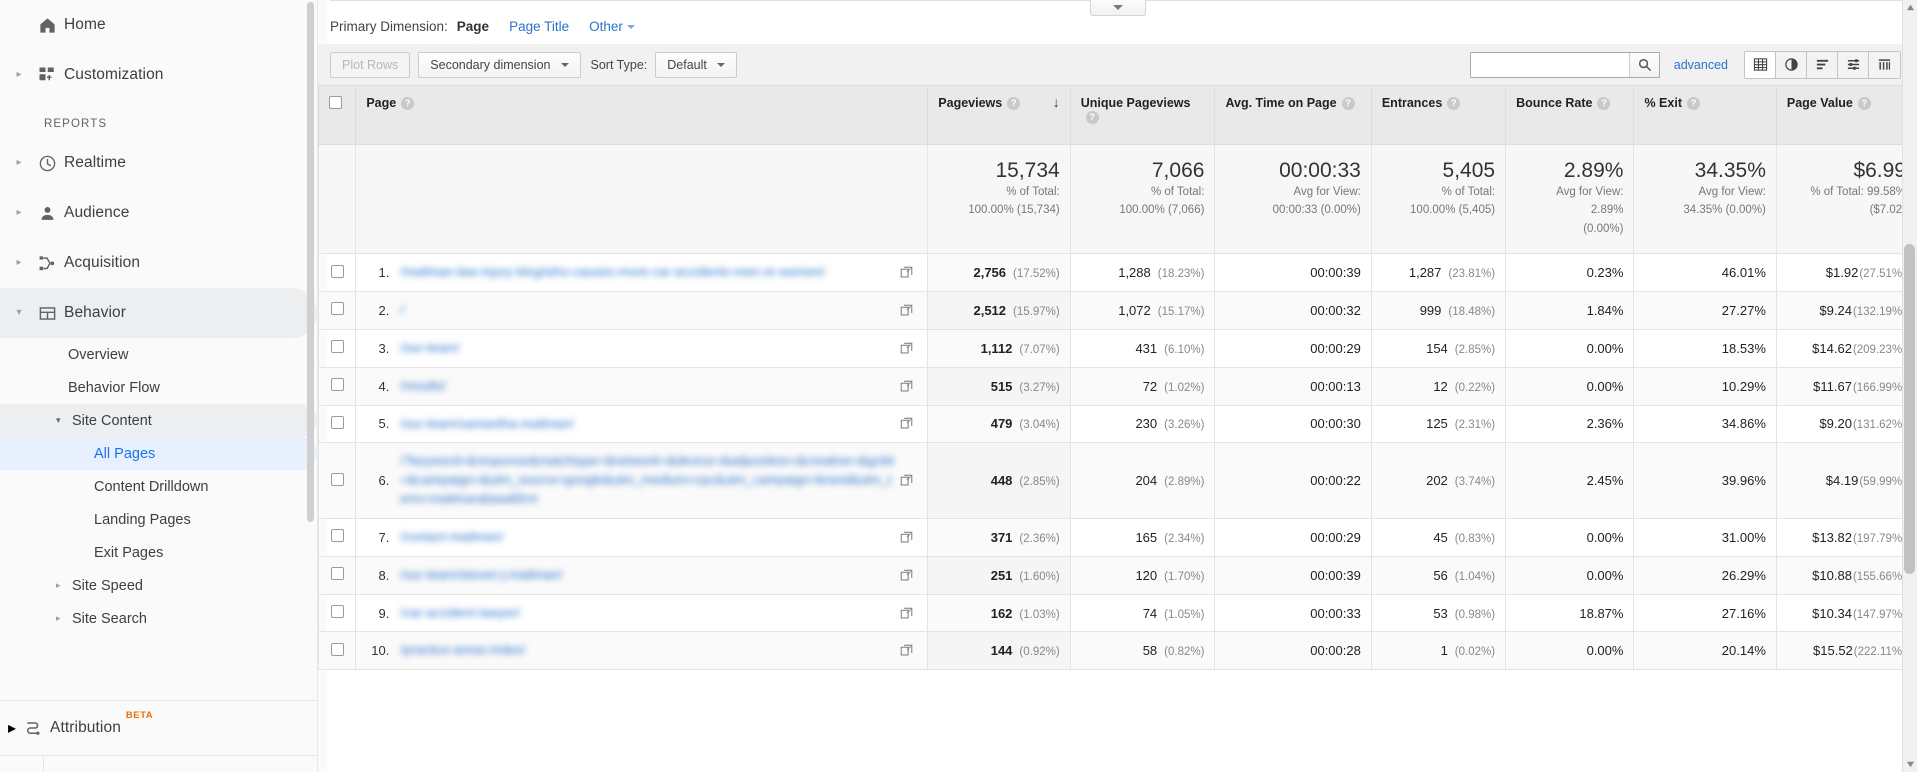 This screenshot has width=1917, height=772. What do you see at coordinates (335, 102) in the screenshot?
I see `select-all-checkbox` at bounding box center [335, 102].